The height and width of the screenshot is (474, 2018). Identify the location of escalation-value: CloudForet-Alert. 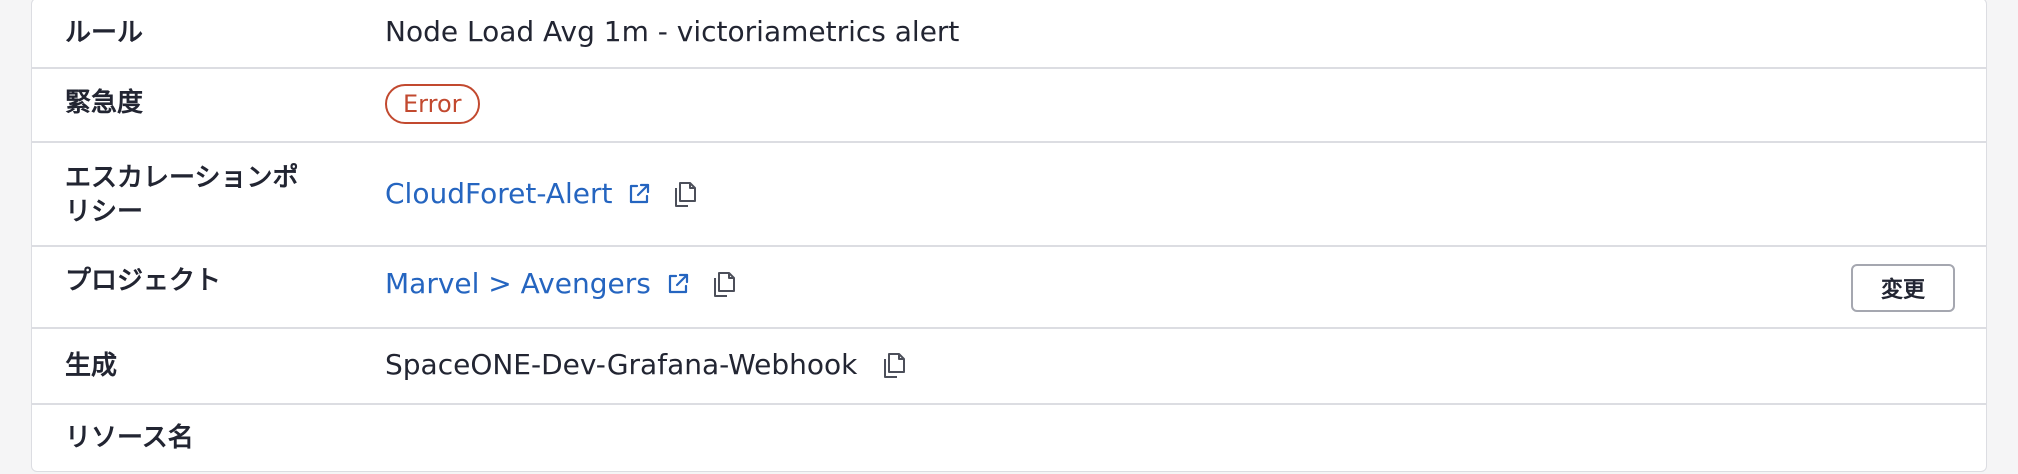
(542, 193).